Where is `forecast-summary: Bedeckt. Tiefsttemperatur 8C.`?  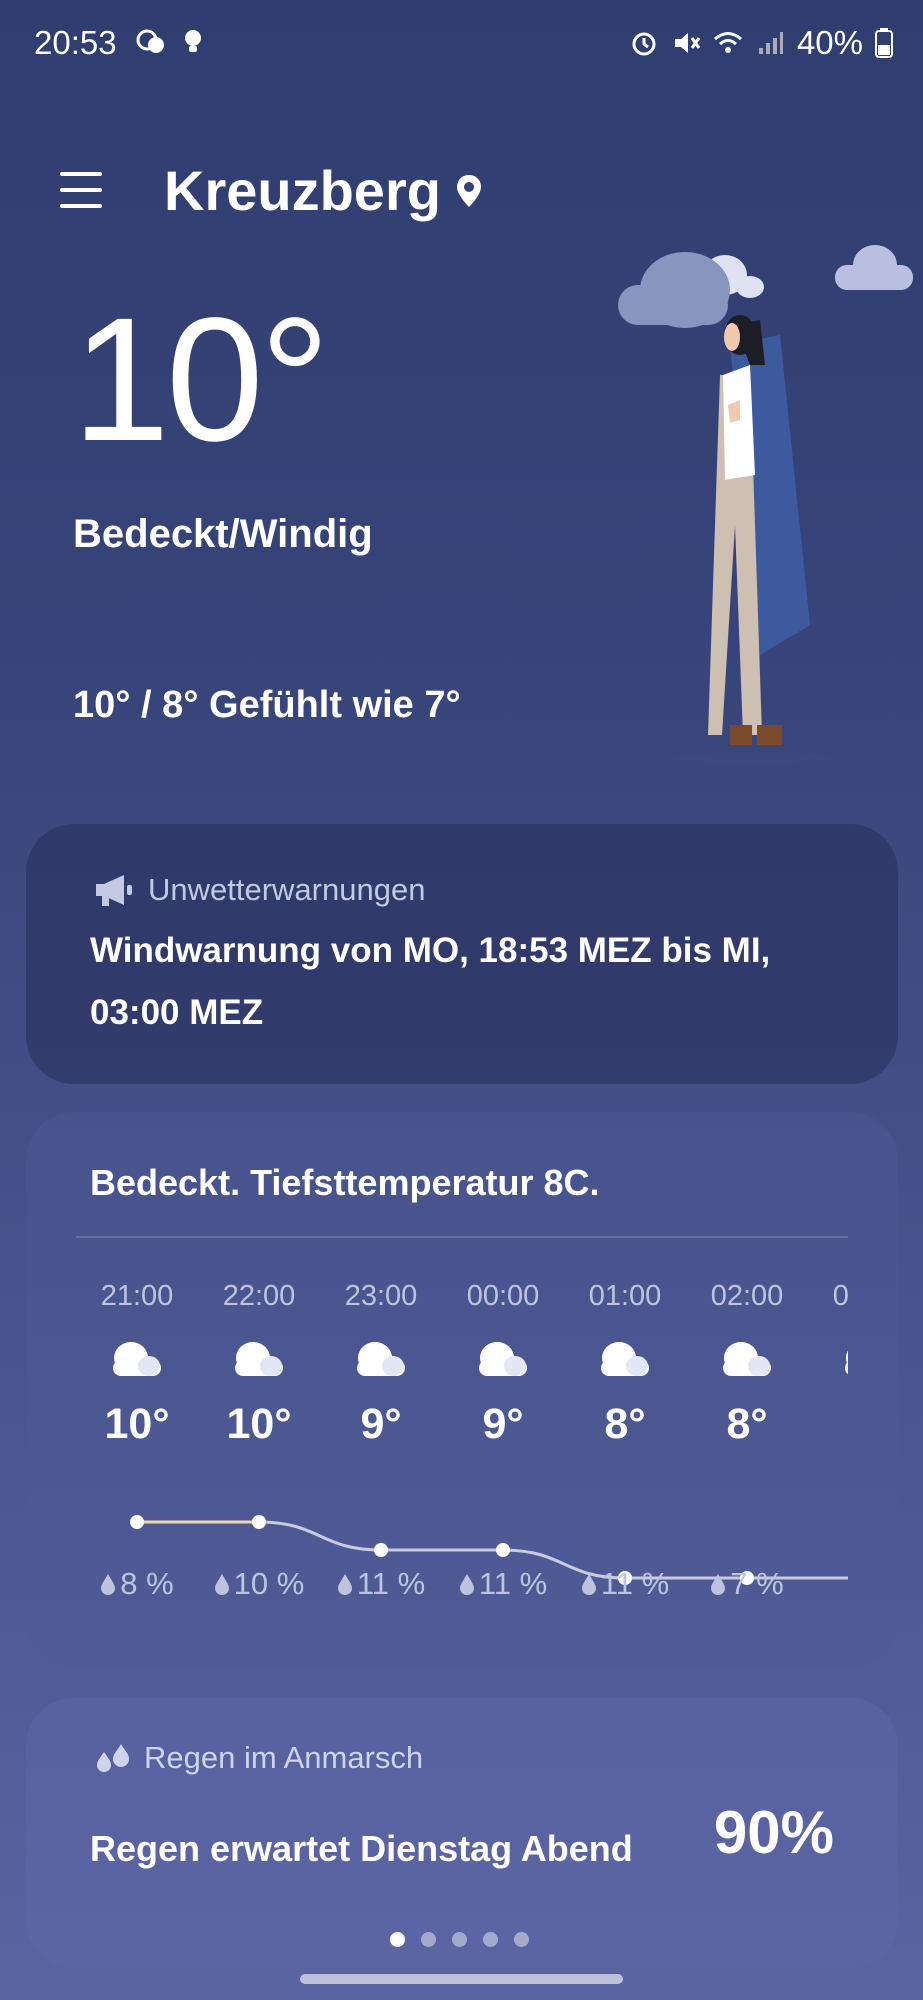 forecast-summary: Bedeckt. Tiefsttemperatur 8C. is located at coordinates (345, 1182).